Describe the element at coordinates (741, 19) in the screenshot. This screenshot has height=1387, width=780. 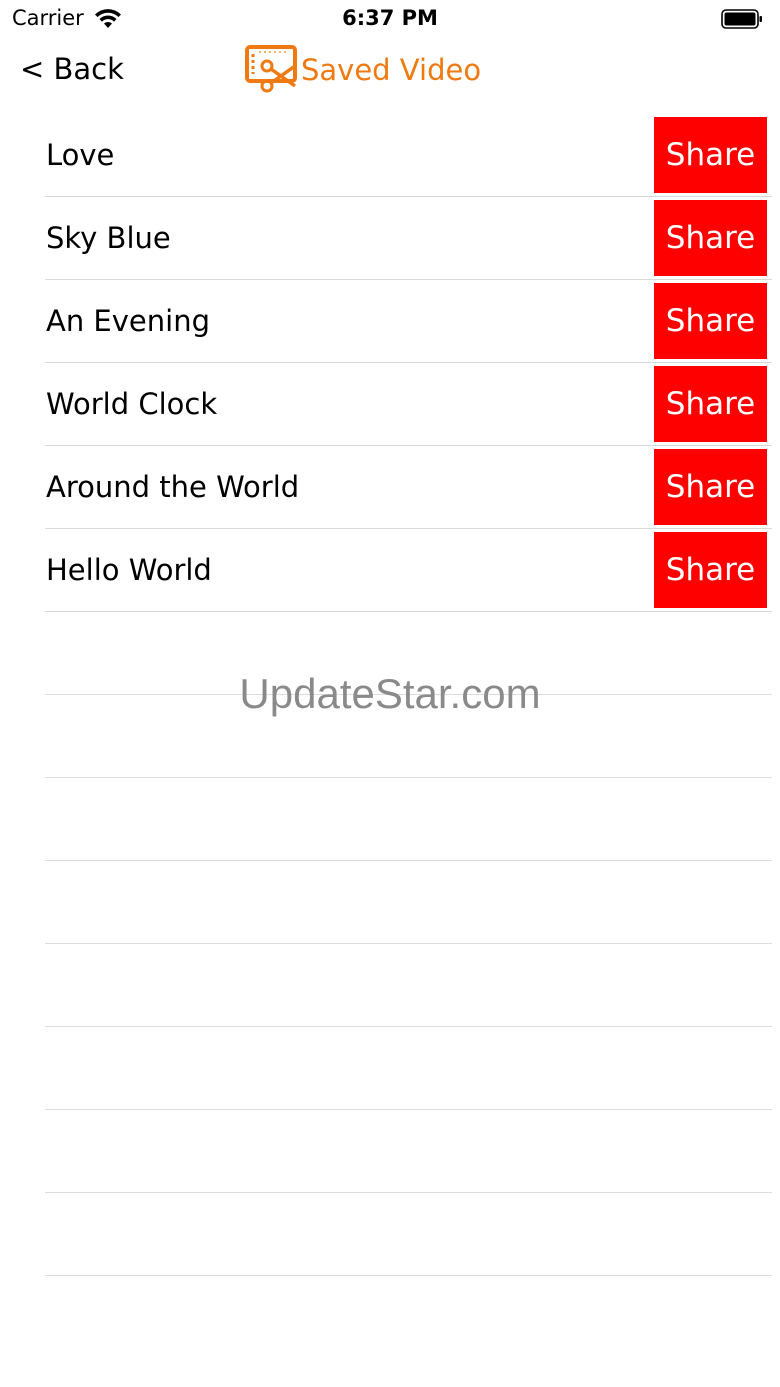
I see `battery-icon` at that location.